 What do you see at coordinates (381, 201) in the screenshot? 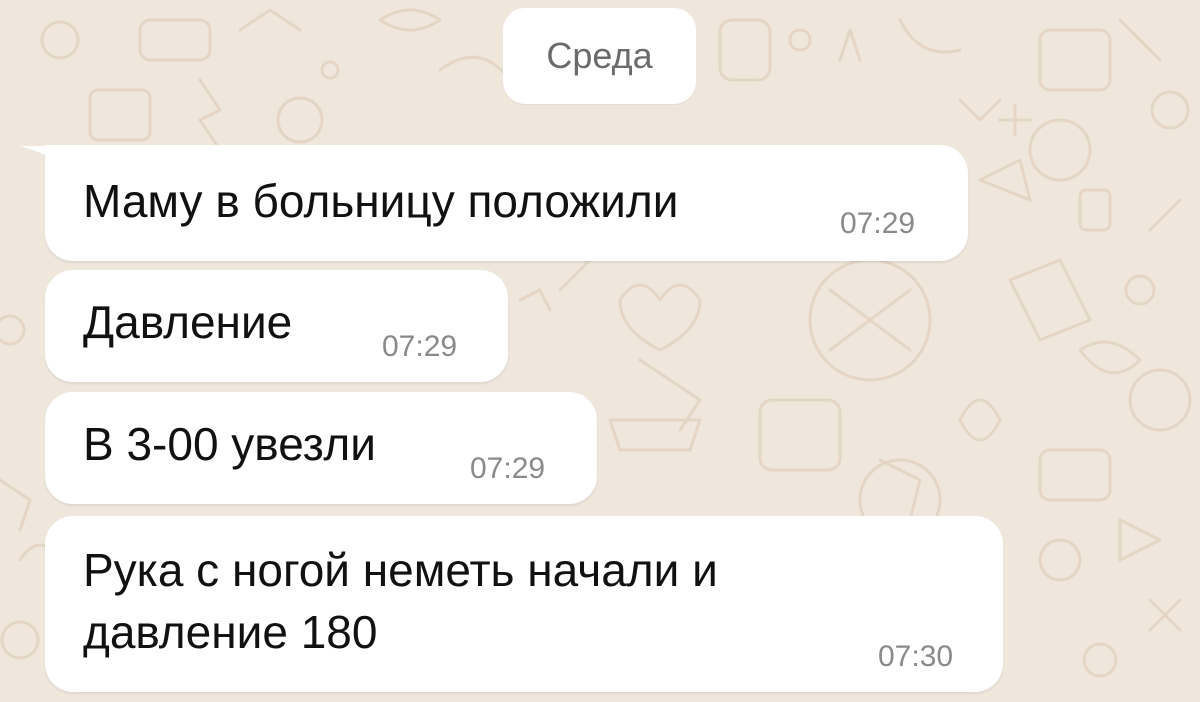
I see `message-text: Маму в больницу положили` at bounding box center [381, 201].